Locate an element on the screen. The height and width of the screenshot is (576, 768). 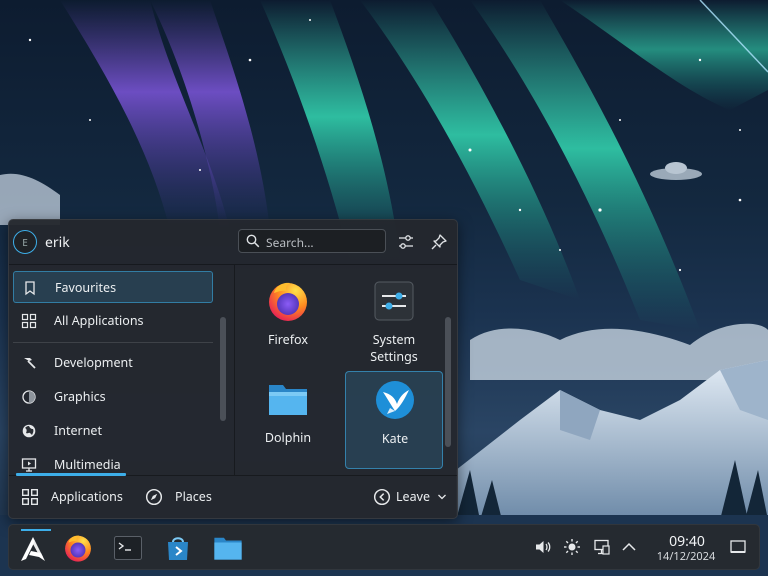
application-launcher-icon is located at coordinates (33, 549).